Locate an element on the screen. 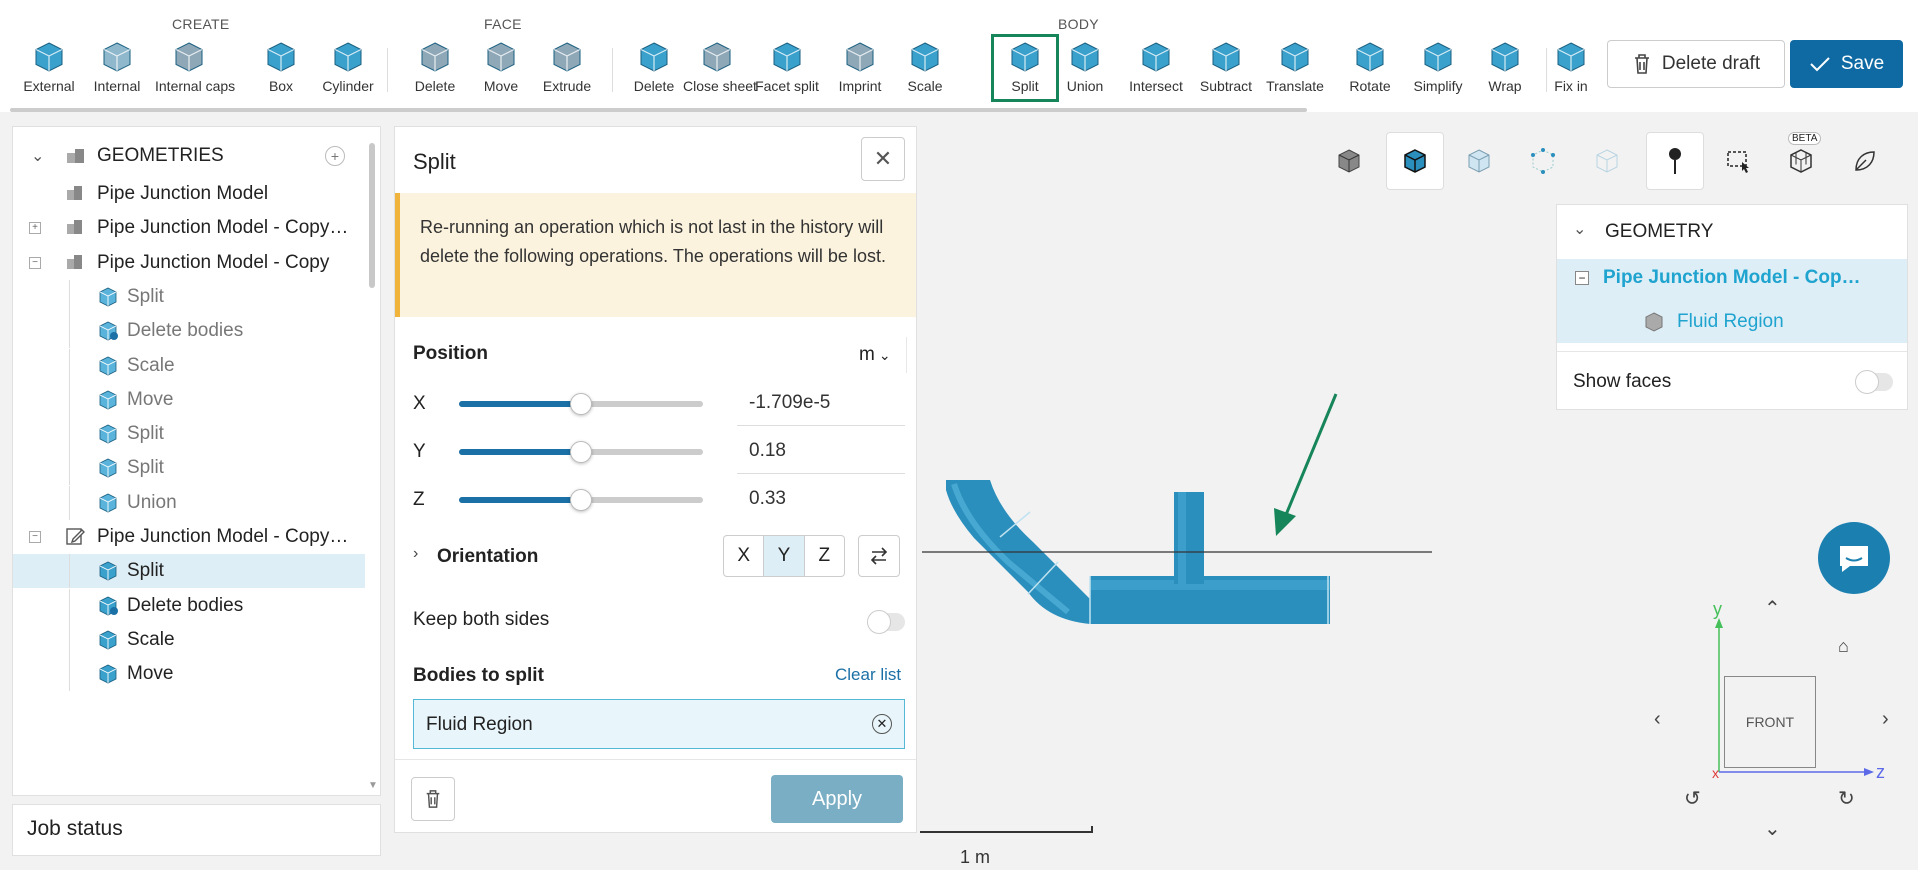 The width and height of the screenshot is (1918, 870). toolbar-facet-split-button: Facet split is located at coordinates (787, 71).